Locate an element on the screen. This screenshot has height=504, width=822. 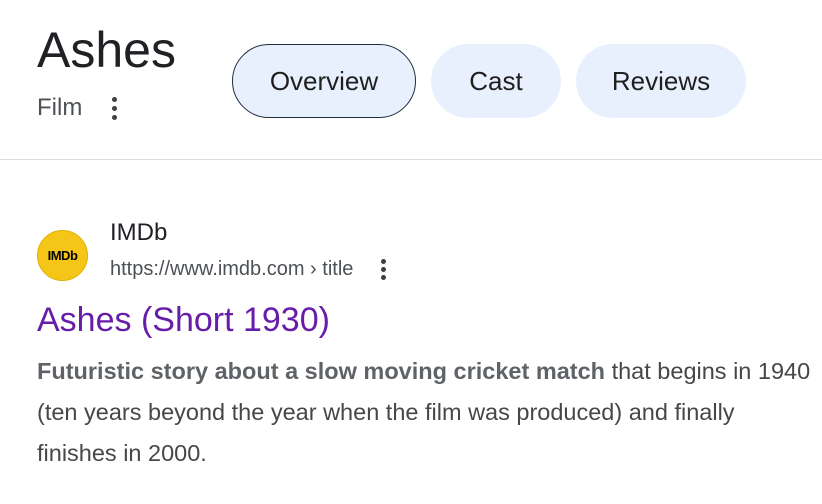
tab-cast: Cast is located at coordinates (496, 81).